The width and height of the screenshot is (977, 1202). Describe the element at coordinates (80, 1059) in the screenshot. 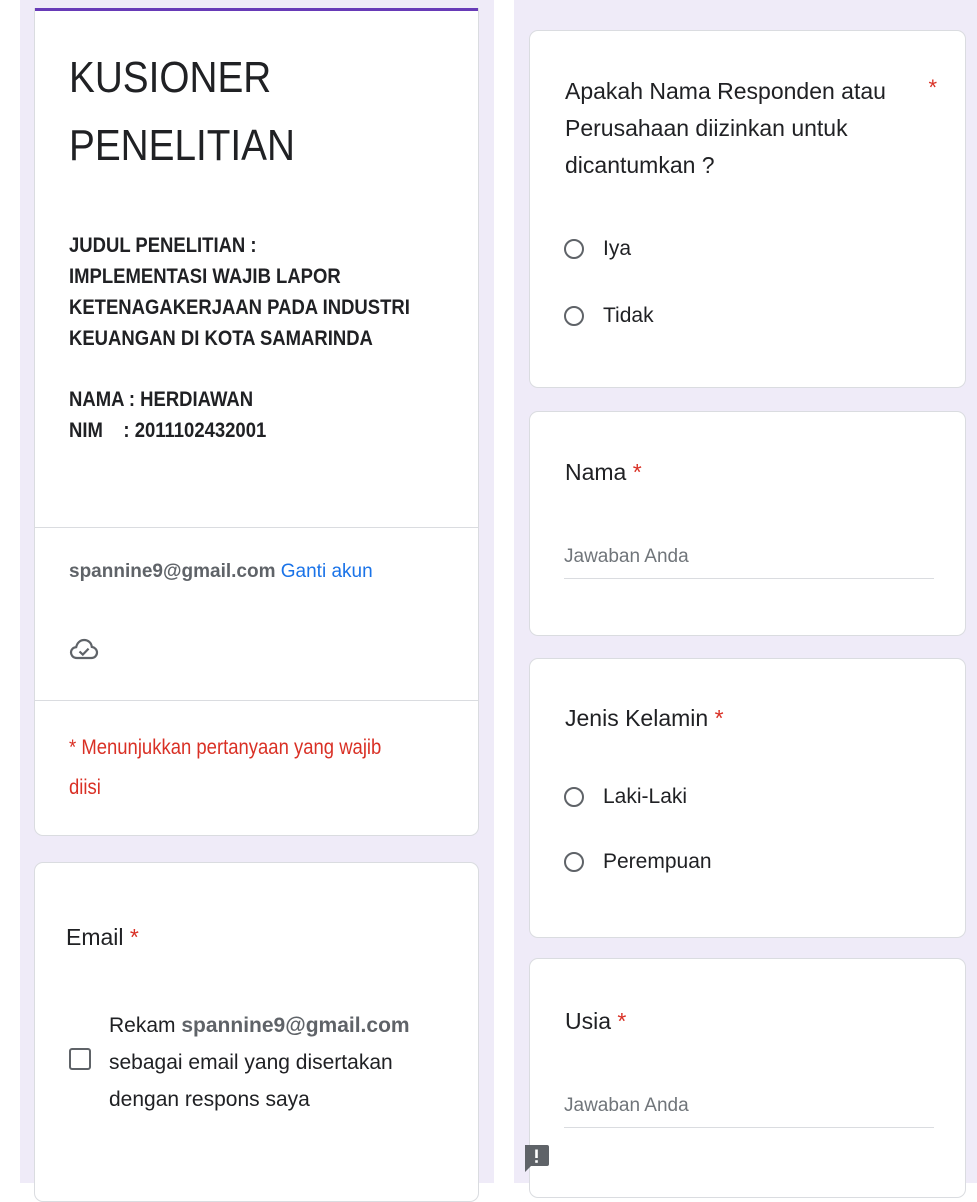

I see `record-email-checkbox` at that location.